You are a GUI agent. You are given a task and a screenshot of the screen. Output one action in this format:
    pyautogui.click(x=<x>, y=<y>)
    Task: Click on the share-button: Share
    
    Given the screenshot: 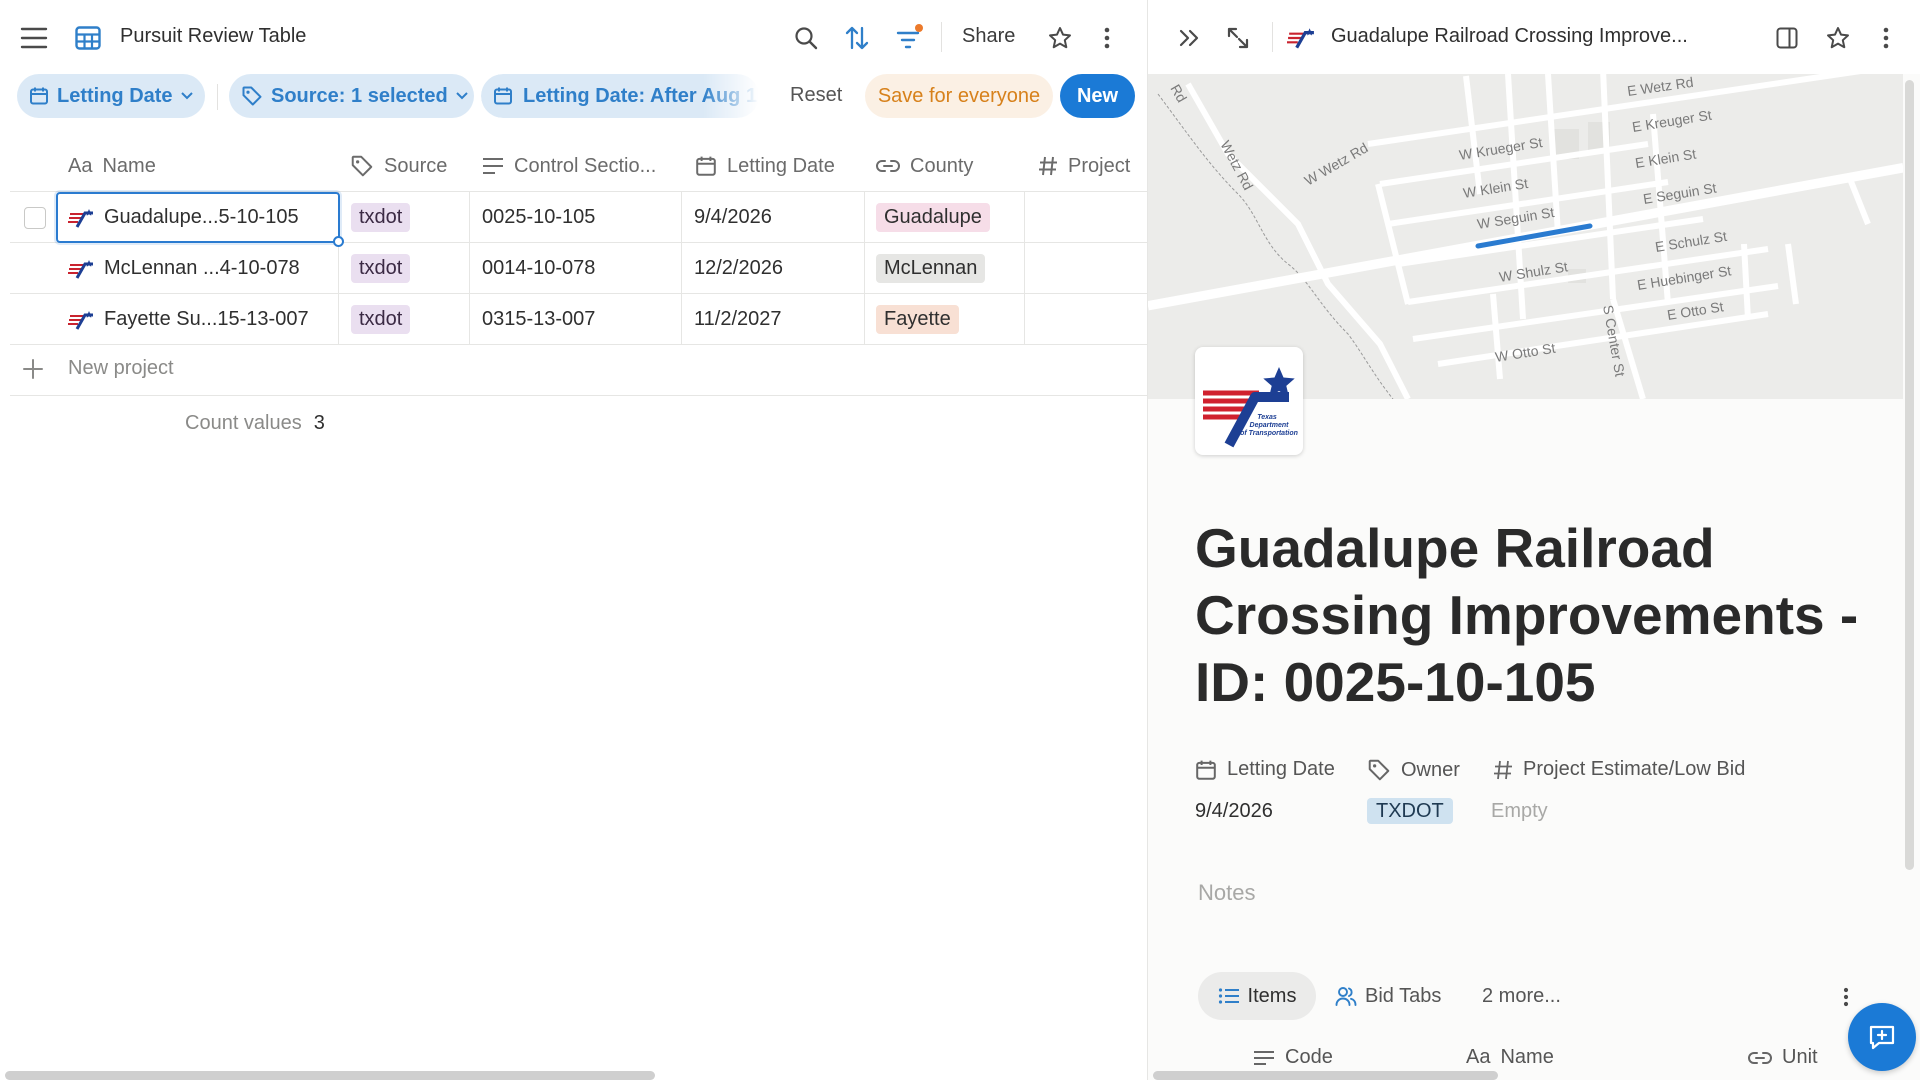 What is the action you would take?
    pyautogui.click(x=988, y=36)
    